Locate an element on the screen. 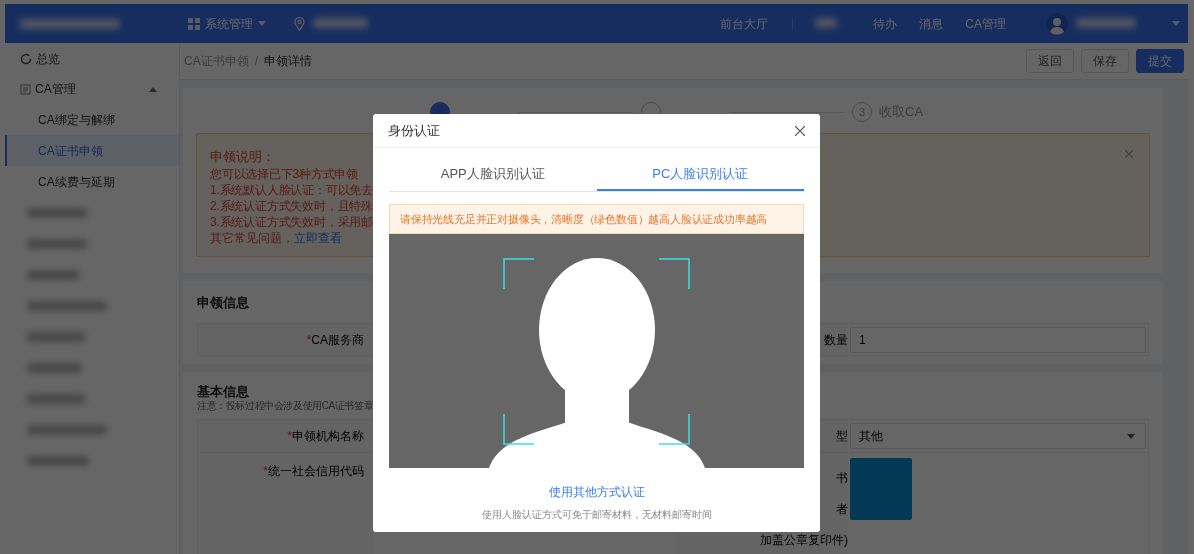 This screenshot has height=554, width=1194. notice-line: 您可以选择已下3种方式申领 is located at coordinates (284, 174).